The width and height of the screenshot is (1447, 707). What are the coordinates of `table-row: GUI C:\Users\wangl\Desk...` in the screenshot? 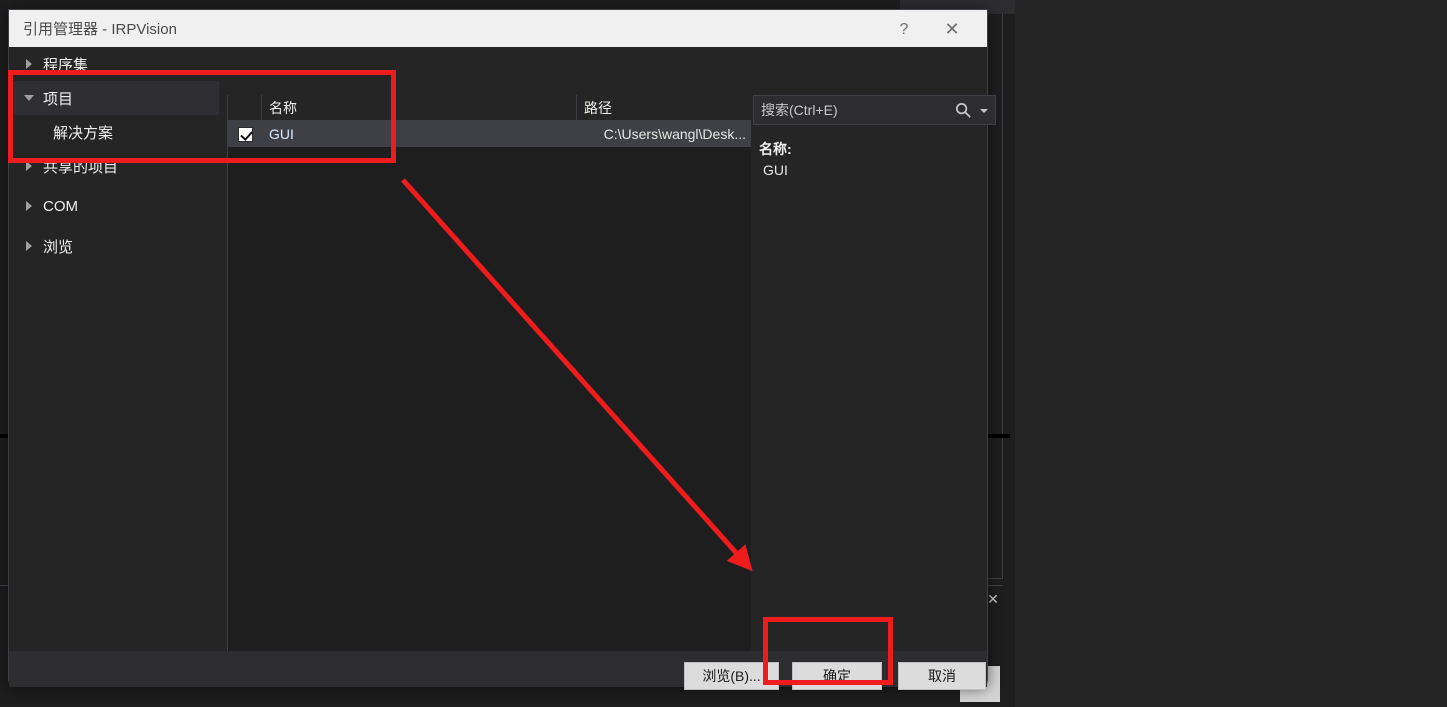 It's located at (489, 134).